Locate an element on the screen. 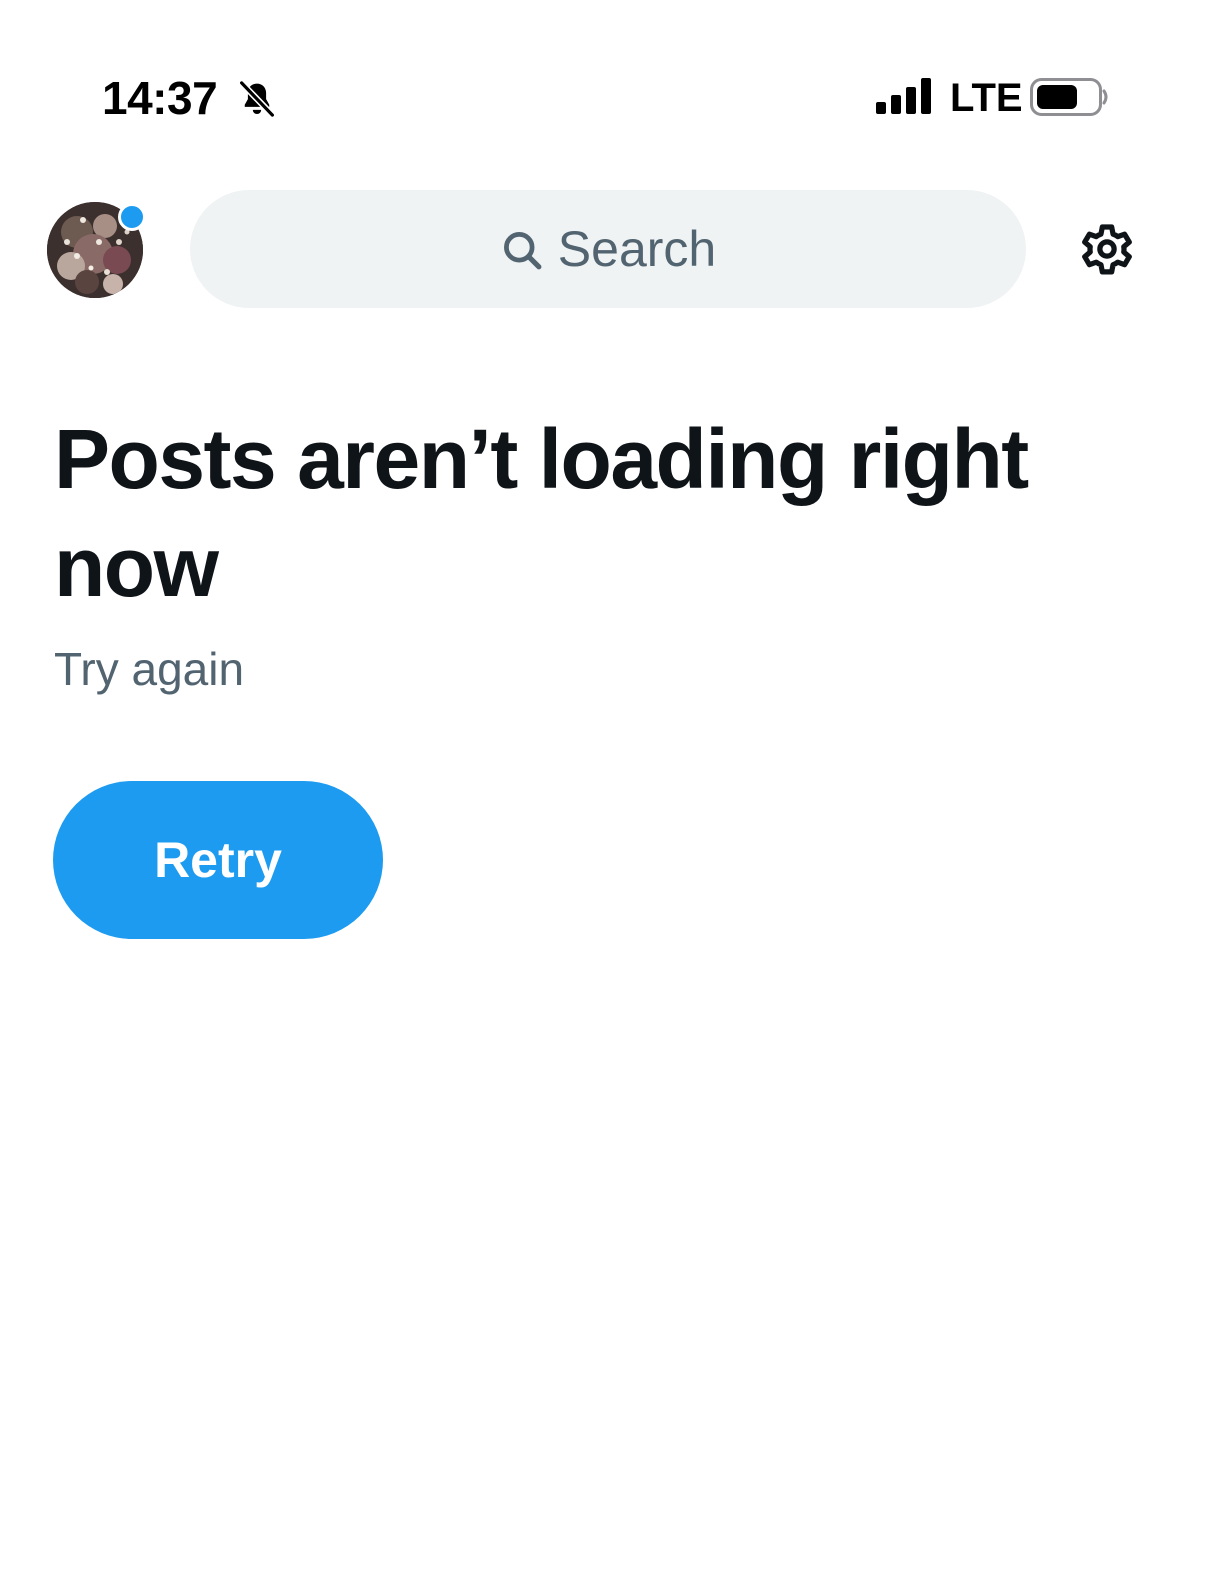  cellular-signal-icon is located at coordinates (903, 96).